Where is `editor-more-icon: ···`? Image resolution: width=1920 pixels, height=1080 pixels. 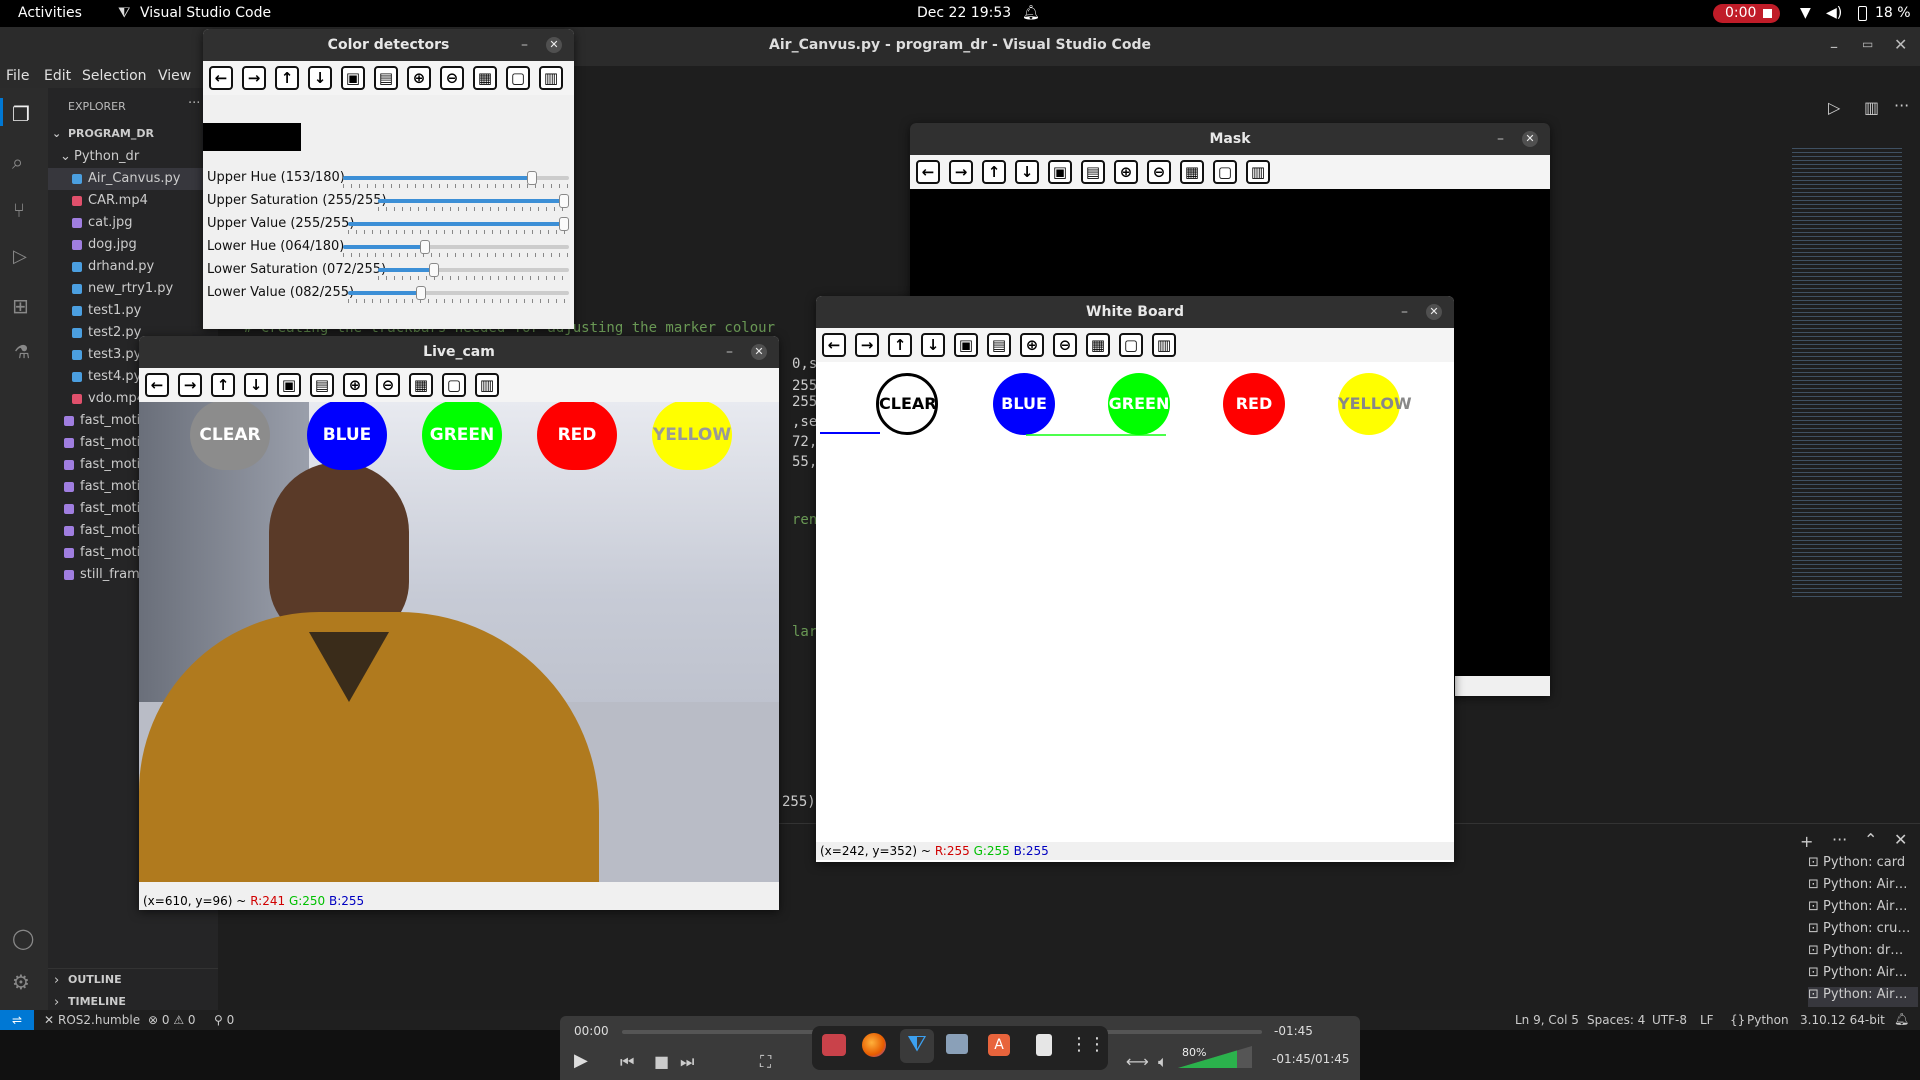
editor-more-icon: ··· is located at coordinates (1901, 105).